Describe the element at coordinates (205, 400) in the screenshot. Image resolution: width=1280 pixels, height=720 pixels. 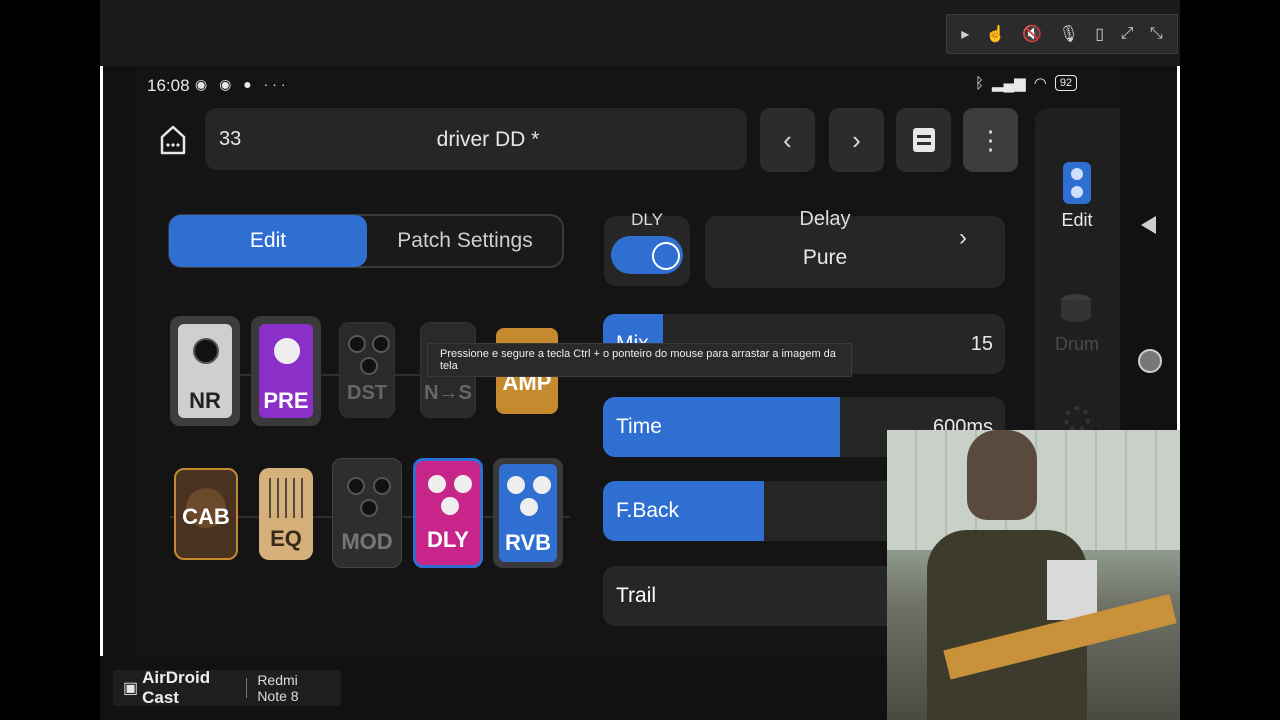
I see `pedal-label: NR` at that location.